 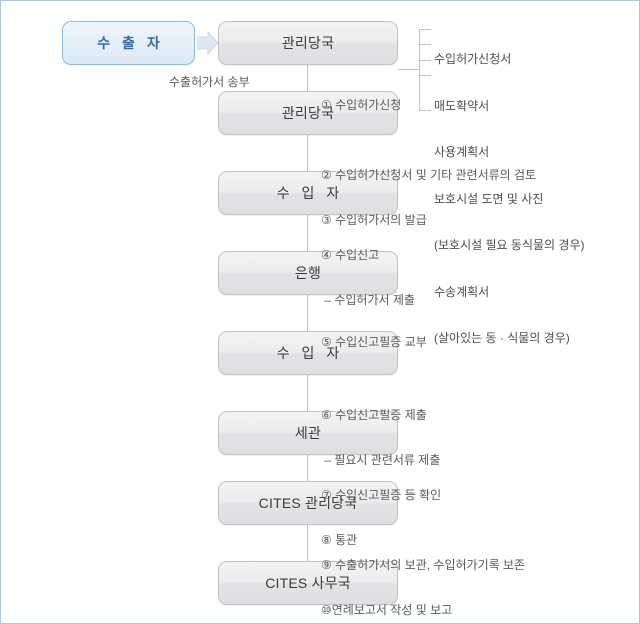 I want to click on document-item: 사용계획서, so click(x=462, y=152).